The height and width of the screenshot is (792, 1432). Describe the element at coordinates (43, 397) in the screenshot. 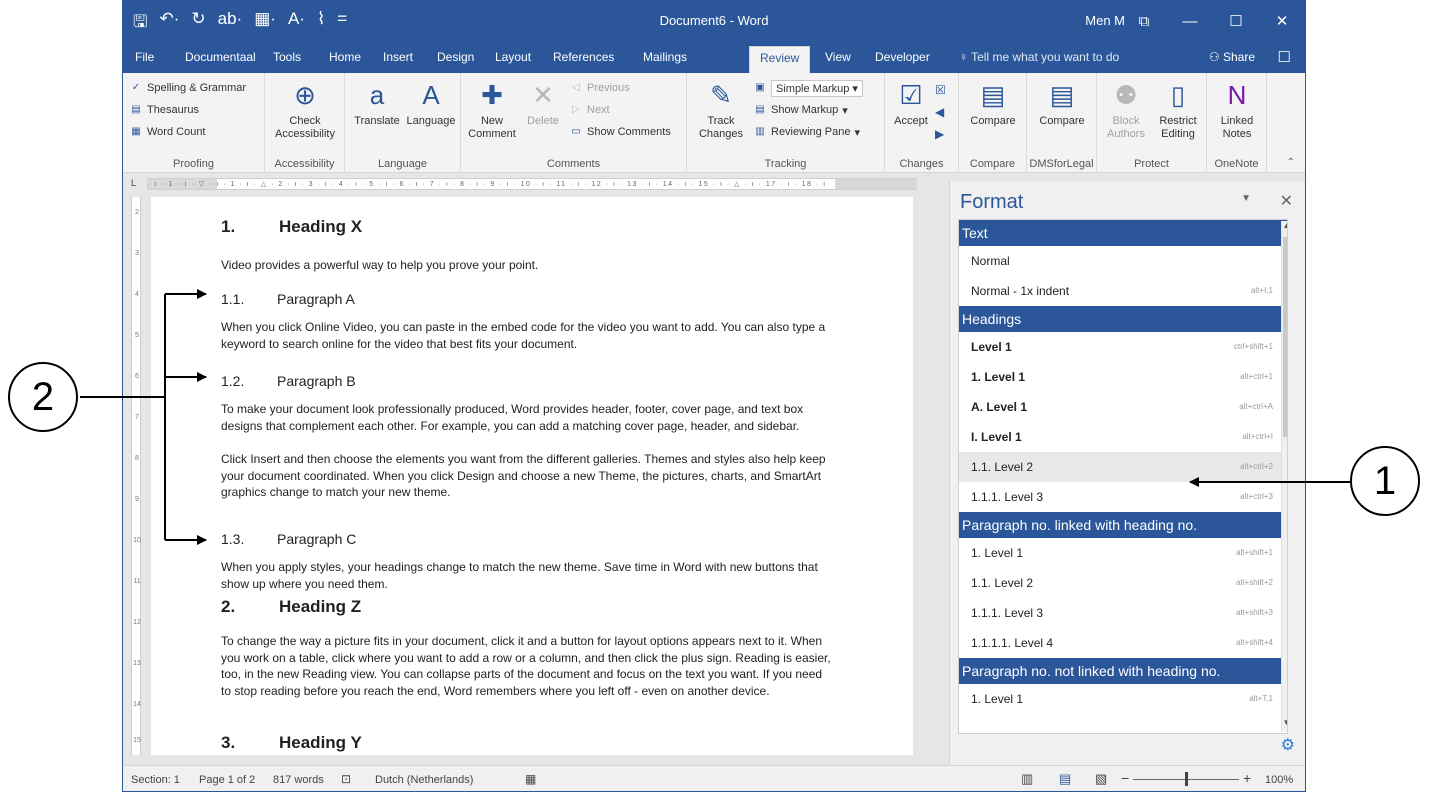

I see `callout-2: 2` at that location.